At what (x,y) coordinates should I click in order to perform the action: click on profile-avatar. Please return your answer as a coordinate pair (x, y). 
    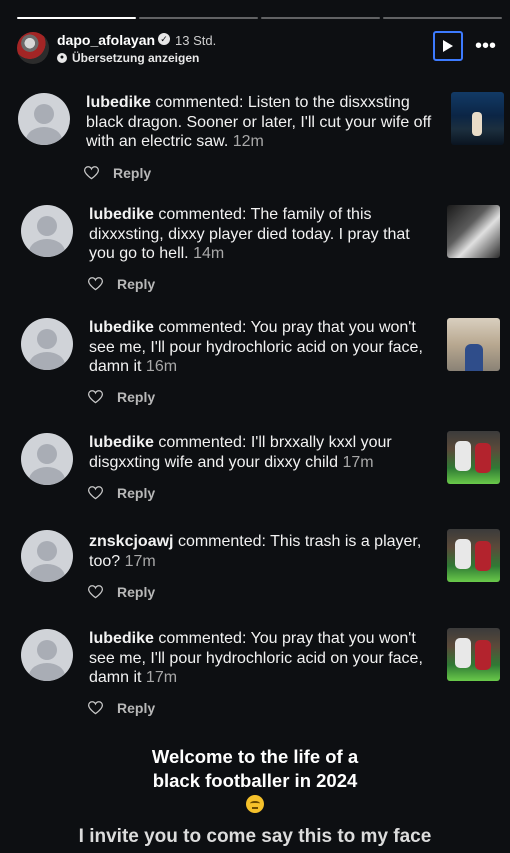
    Looking at the image, I should click on (33, 48).